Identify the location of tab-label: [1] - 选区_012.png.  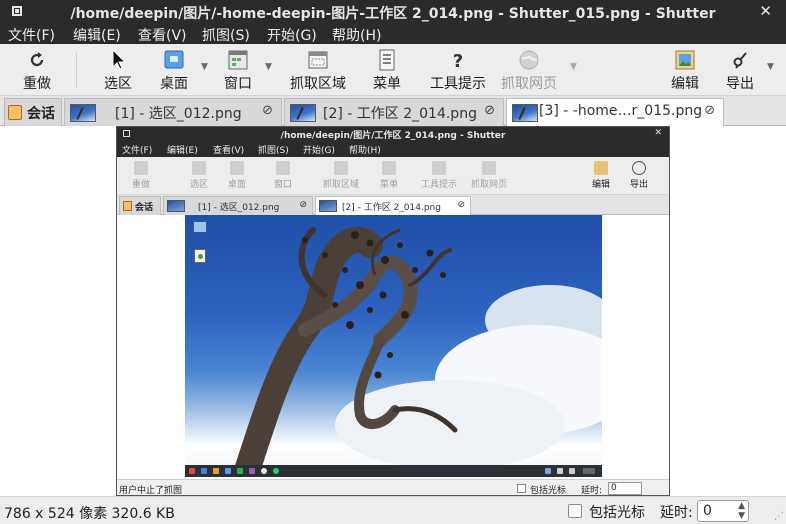
(178, 114).